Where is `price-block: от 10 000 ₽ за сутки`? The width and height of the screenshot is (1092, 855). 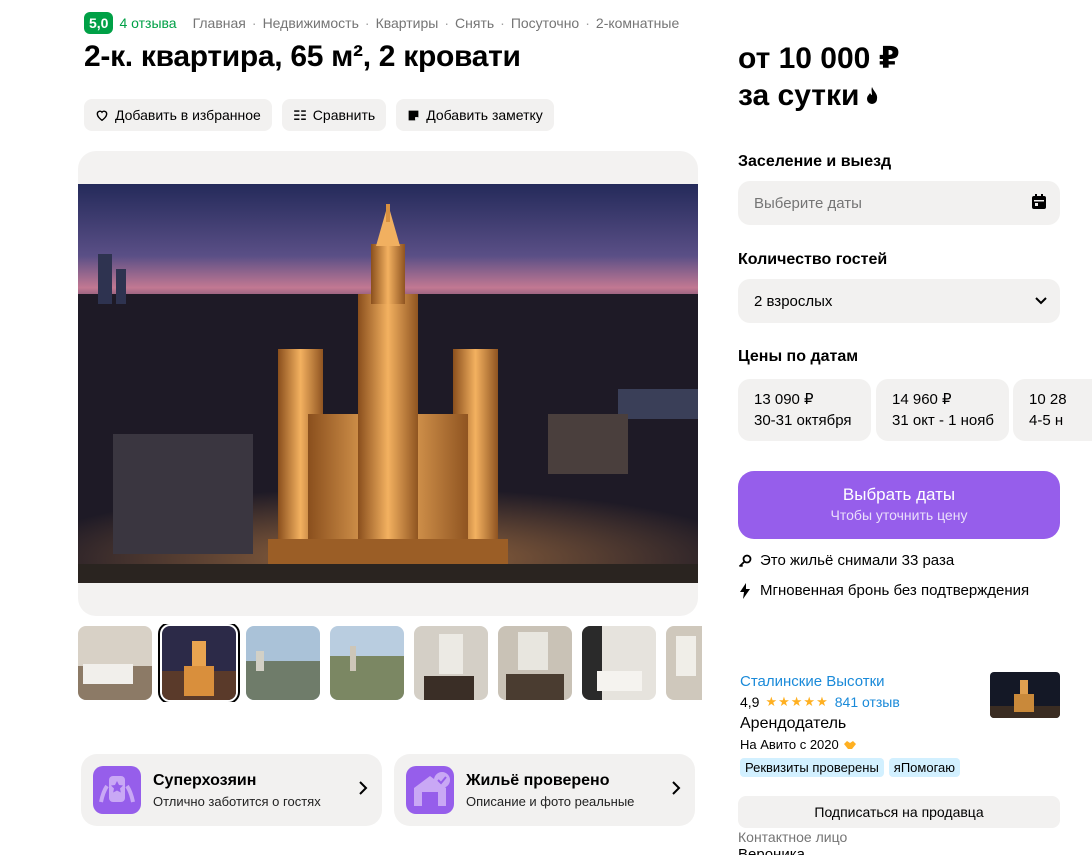
price-block: от 10 000 ₽ за сутки is located at coordinates (819, 77).